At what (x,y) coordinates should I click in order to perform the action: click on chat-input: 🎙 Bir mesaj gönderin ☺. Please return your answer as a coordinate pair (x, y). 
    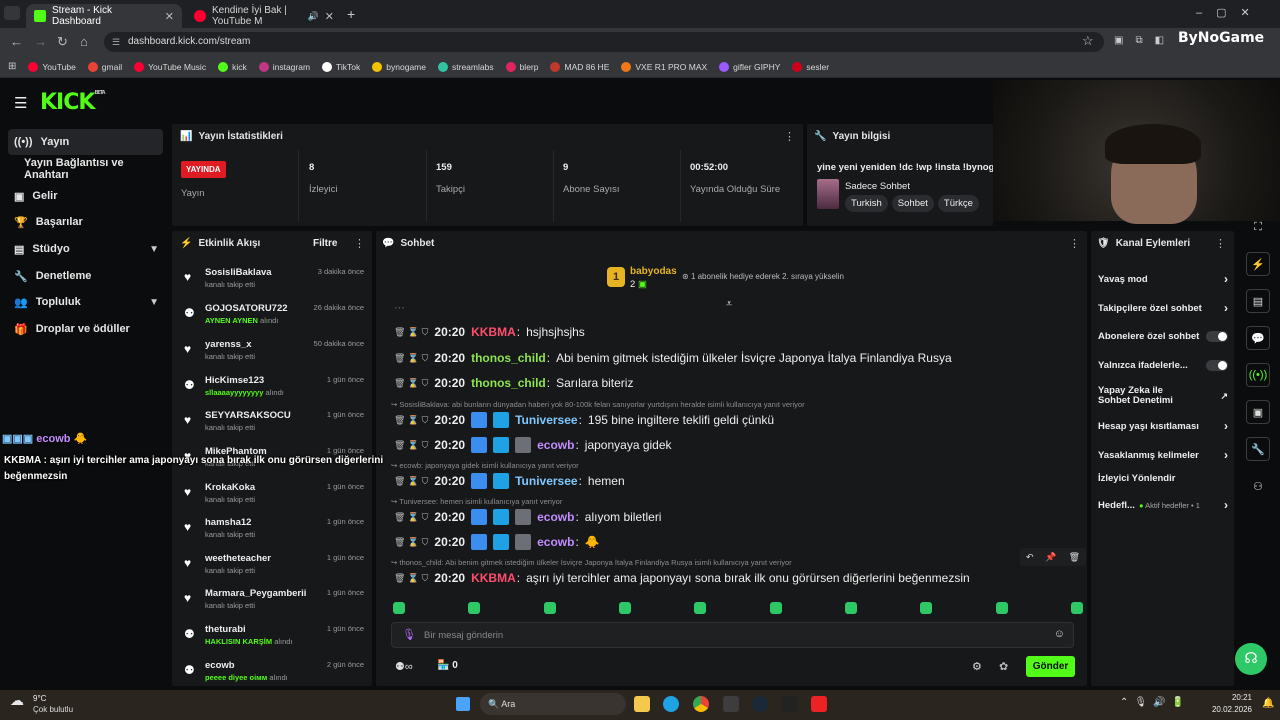
    Looking at the image, I should click on (732, 635).